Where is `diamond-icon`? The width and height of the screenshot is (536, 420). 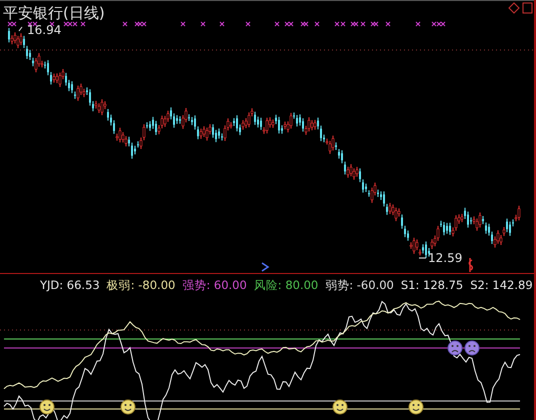 diamond-icon is located at coordinates (514, 8).